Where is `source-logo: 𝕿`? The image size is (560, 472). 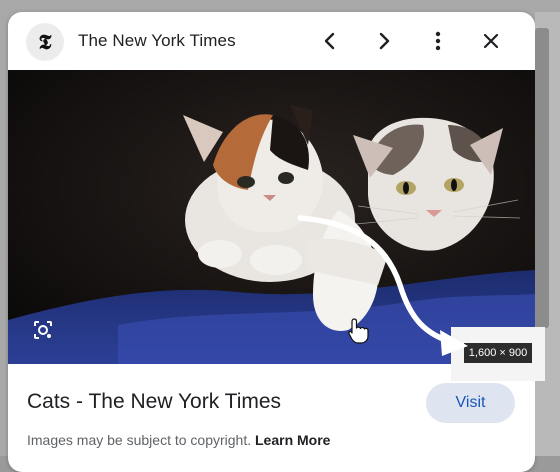
source-logo: 𝕿 is located at coordinates (45, 42).